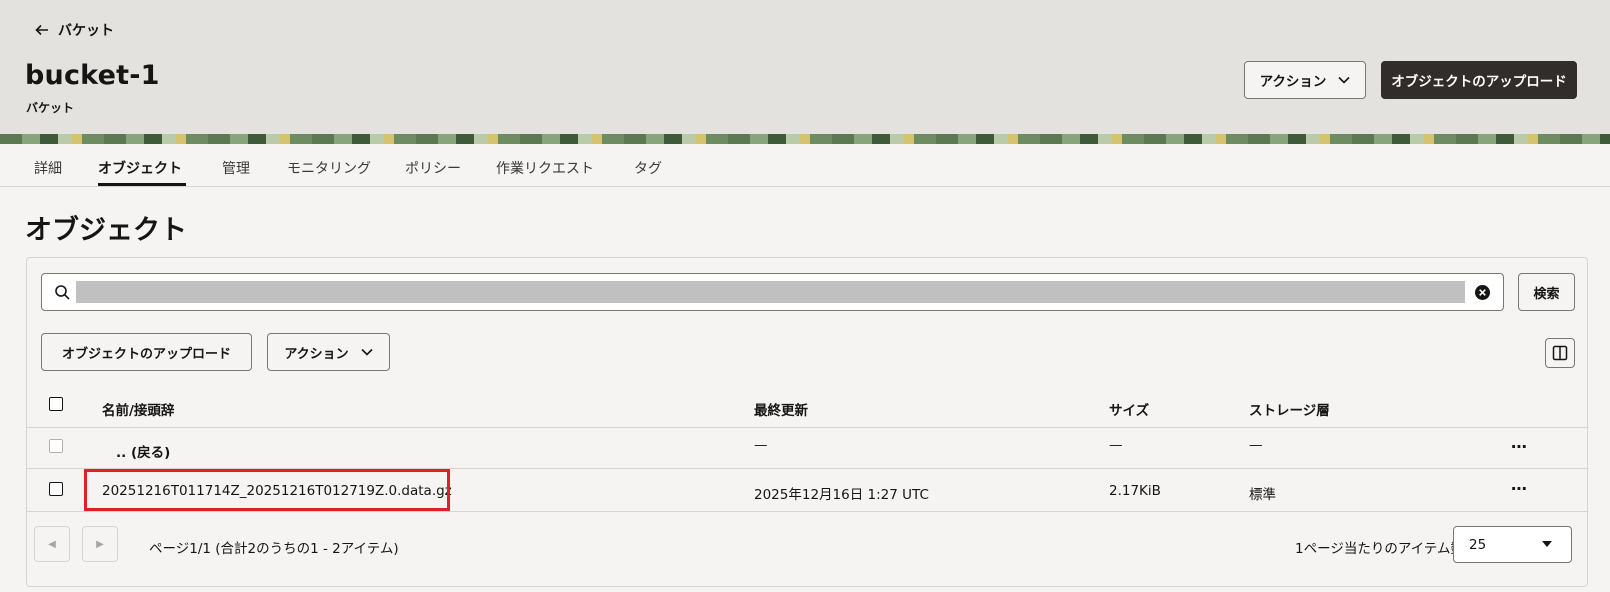 The image size is (1610, 592). What do you see at coordinates (805, 165) in the screenshot?
I see `tab-bar: 詳細 オブジェクト 管理 モニタリング ポリシー 作業リクエスト タグ` at bounding box center [805, 165].